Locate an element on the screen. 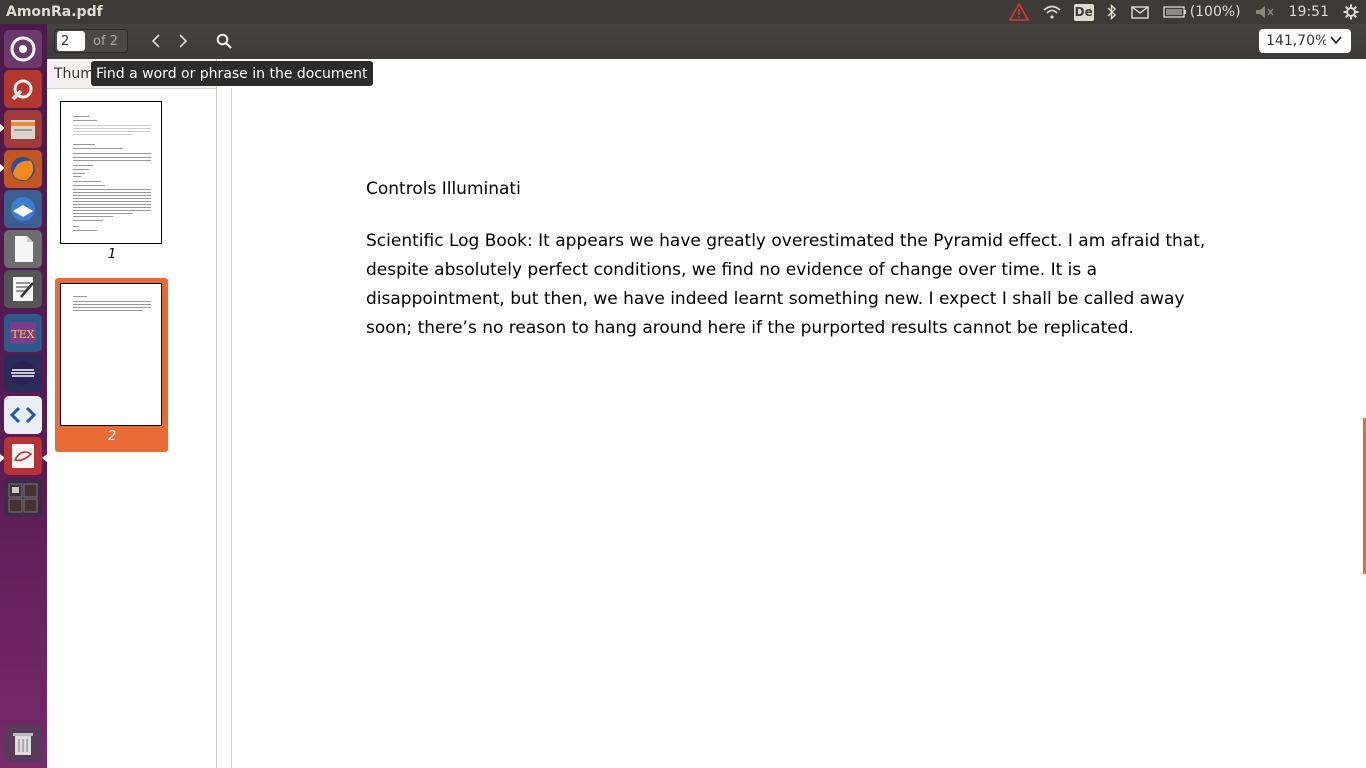 This screenshot has width=1366, height=768. page-number-input is located at coordinates (71, 41).